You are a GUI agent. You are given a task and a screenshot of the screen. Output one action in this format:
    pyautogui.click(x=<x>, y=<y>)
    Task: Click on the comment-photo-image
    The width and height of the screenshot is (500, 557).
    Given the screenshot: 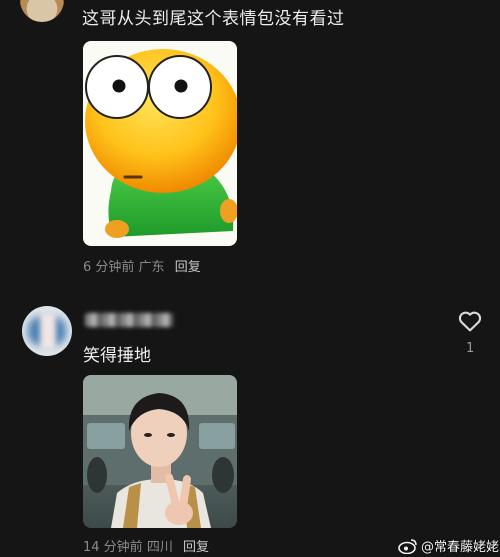 What is the action you would take?
    pyautogui.click(x=160, y=451)
    